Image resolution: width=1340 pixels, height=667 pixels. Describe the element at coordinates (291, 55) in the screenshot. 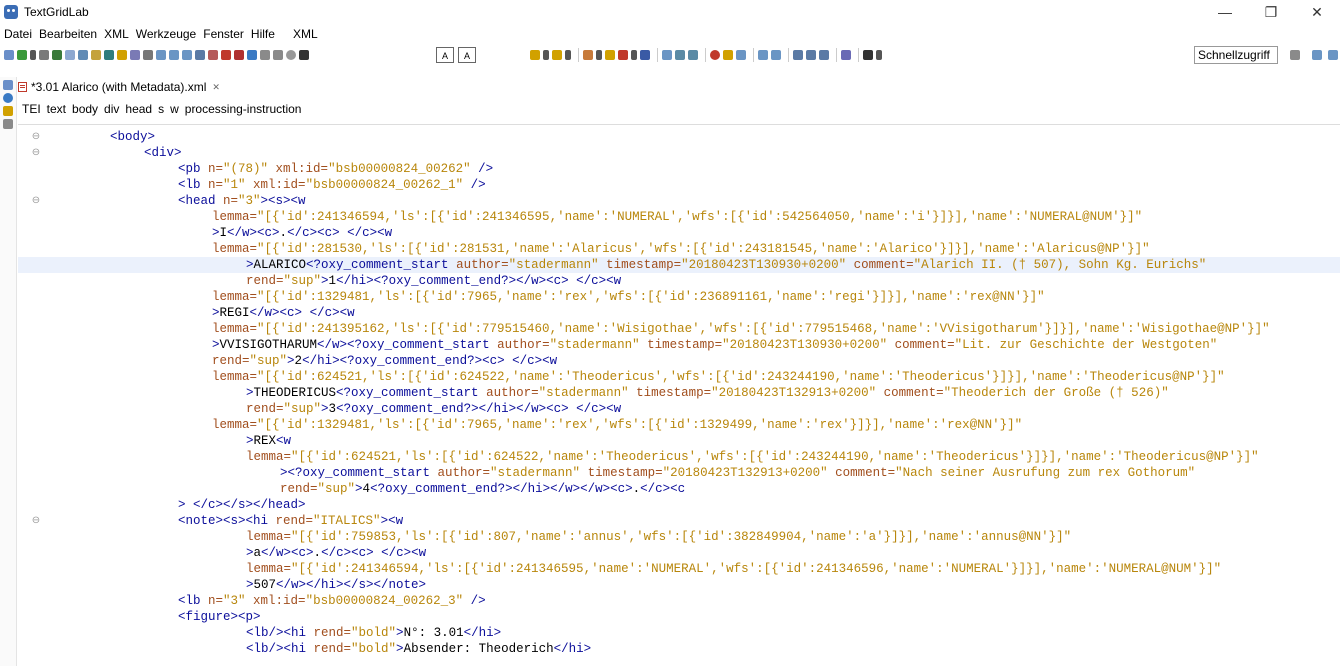

I see `help-icon` at that location.